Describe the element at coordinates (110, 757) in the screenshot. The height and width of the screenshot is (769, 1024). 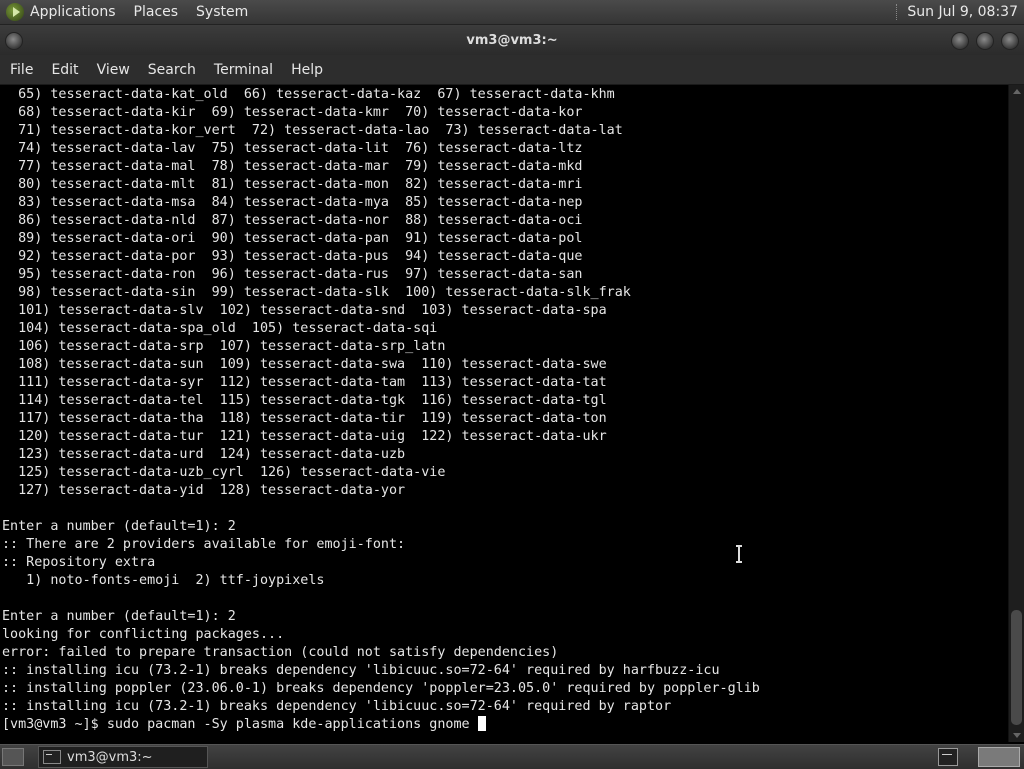
I see `taskbar-item-label: vm3@vm3:~` at that location.